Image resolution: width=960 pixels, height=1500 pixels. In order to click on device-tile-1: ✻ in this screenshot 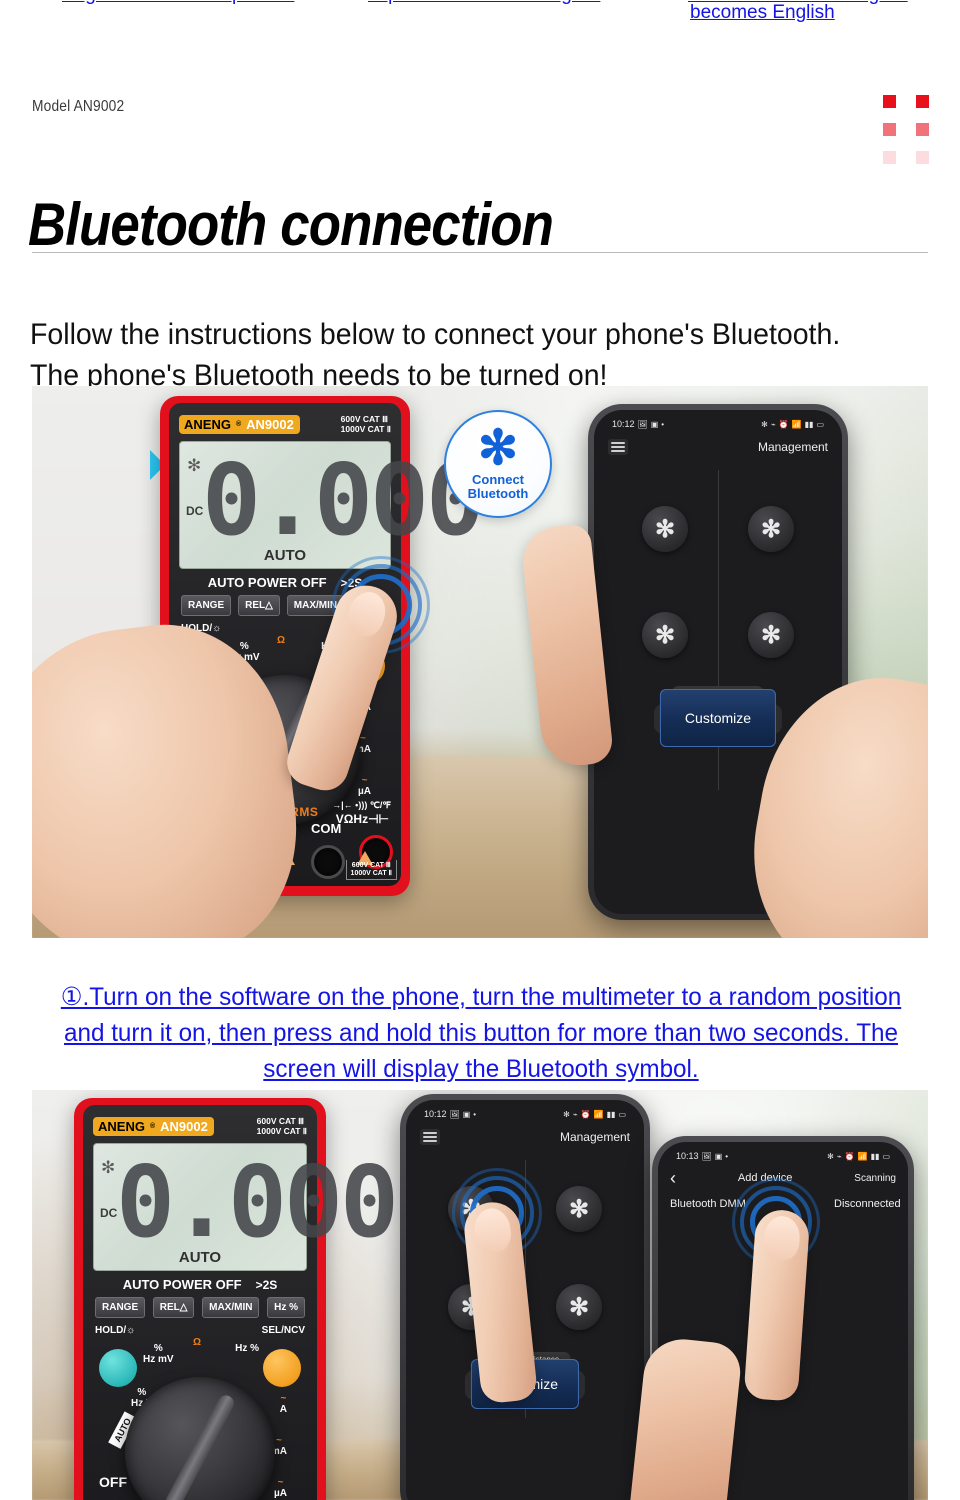, I will do `click(665, 529)`.